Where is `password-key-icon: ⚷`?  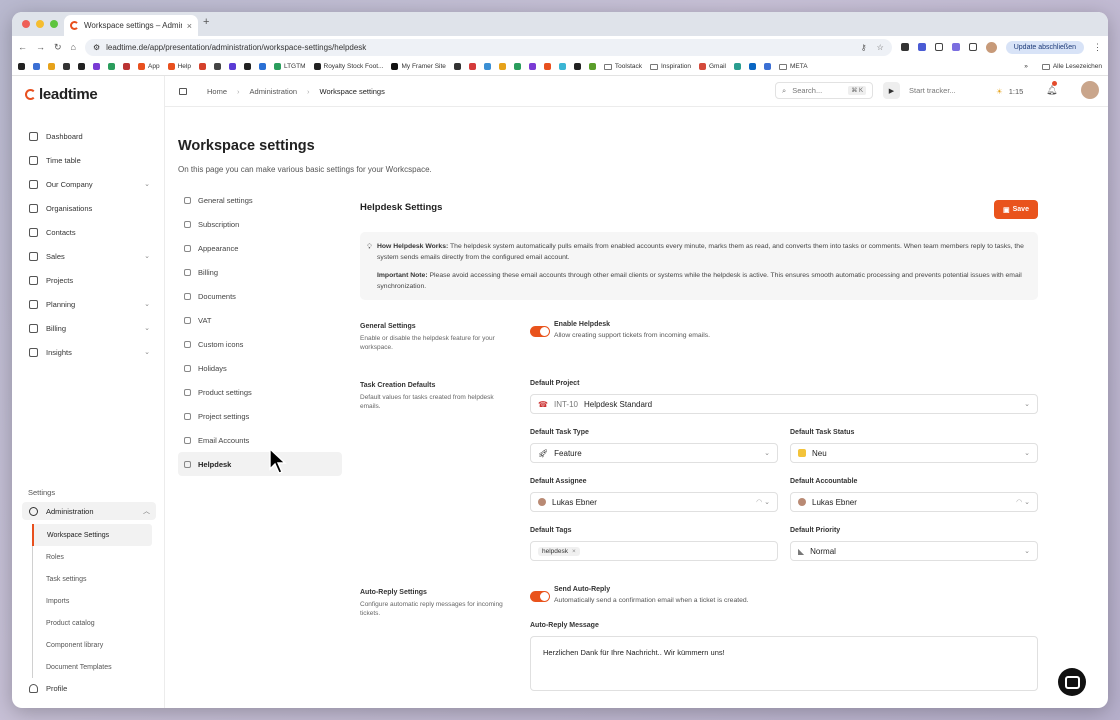
password-key-icon: ⚷ is located at coordinates (864, 47).